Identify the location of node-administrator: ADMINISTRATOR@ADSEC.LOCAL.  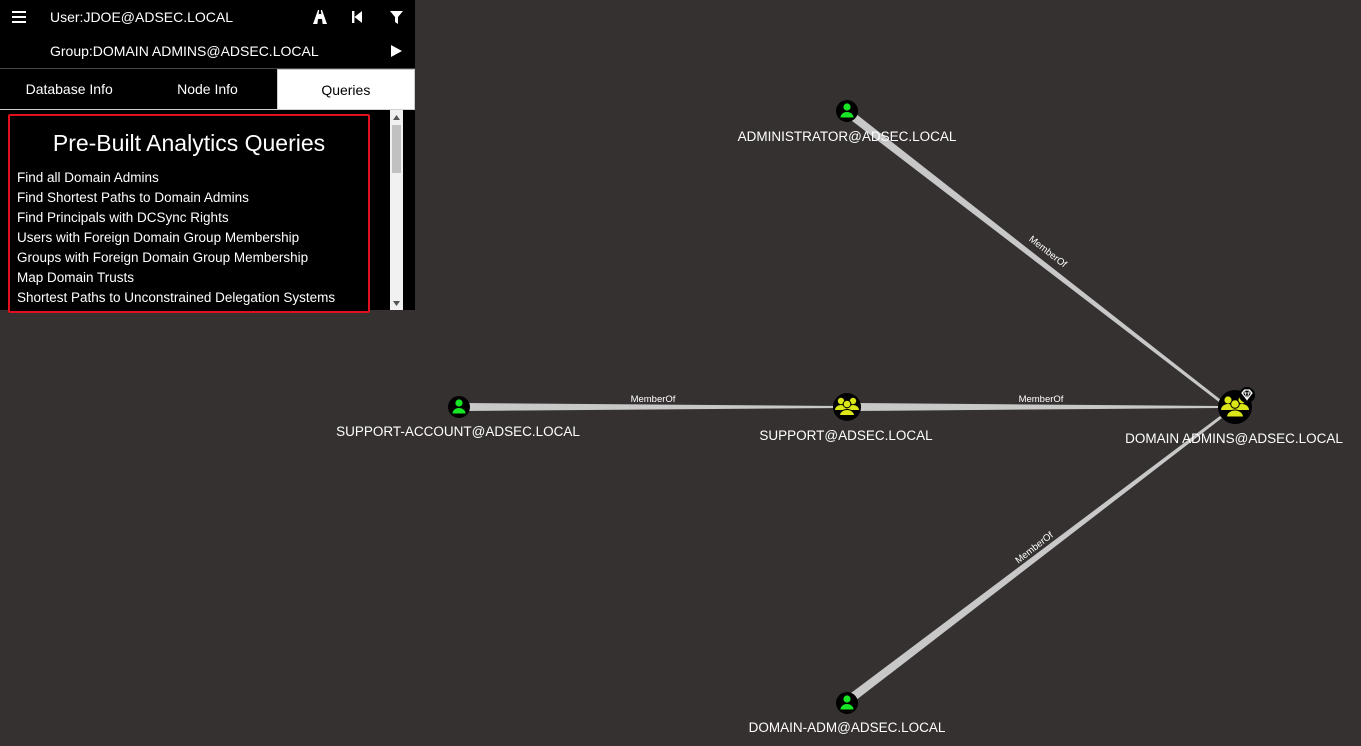
(847, 122).